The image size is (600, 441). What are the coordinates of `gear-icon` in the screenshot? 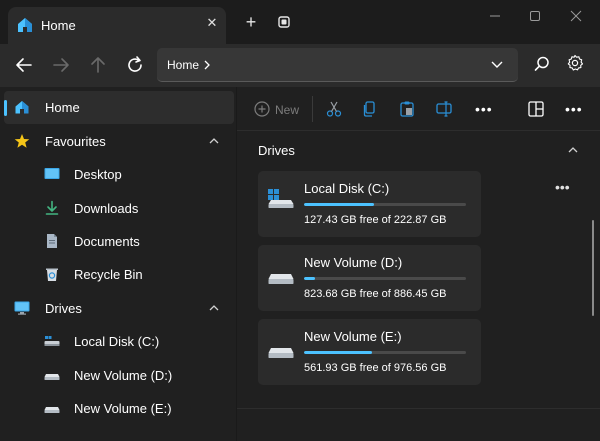 It's located at (575, 63).